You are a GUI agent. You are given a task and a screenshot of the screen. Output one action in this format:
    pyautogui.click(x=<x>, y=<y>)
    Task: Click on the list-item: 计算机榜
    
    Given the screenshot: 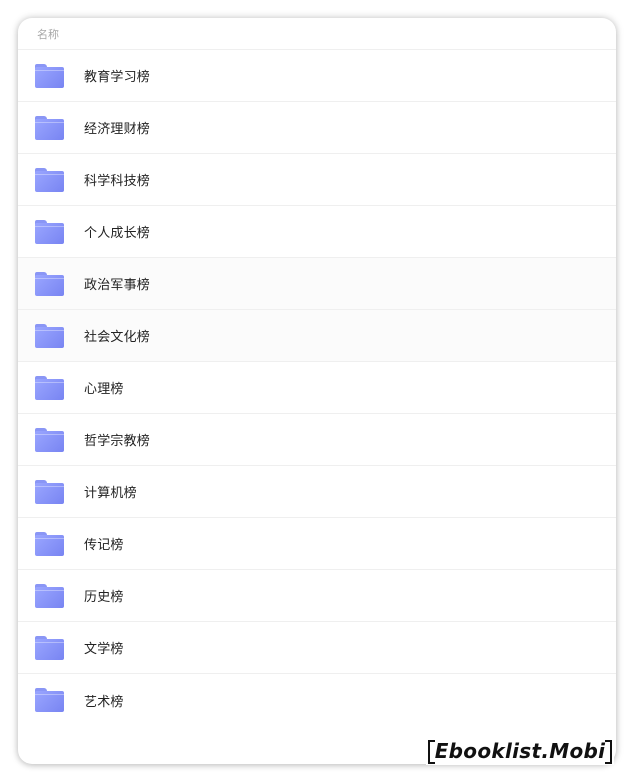 What is the action you would take?
    pyautogui.click(x=317, y=492)
    